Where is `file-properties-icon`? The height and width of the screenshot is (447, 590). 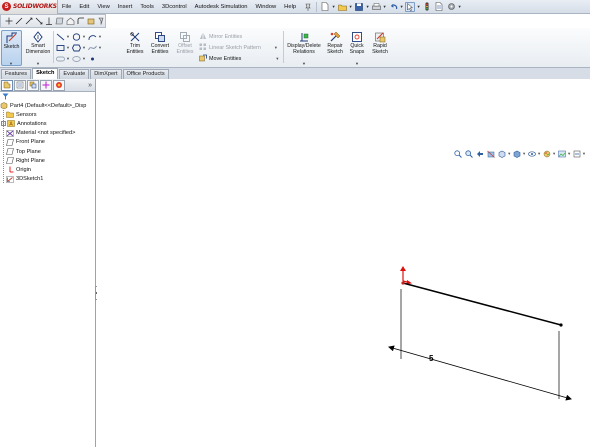
file-properties-icon is located at coordinates (439, 7).